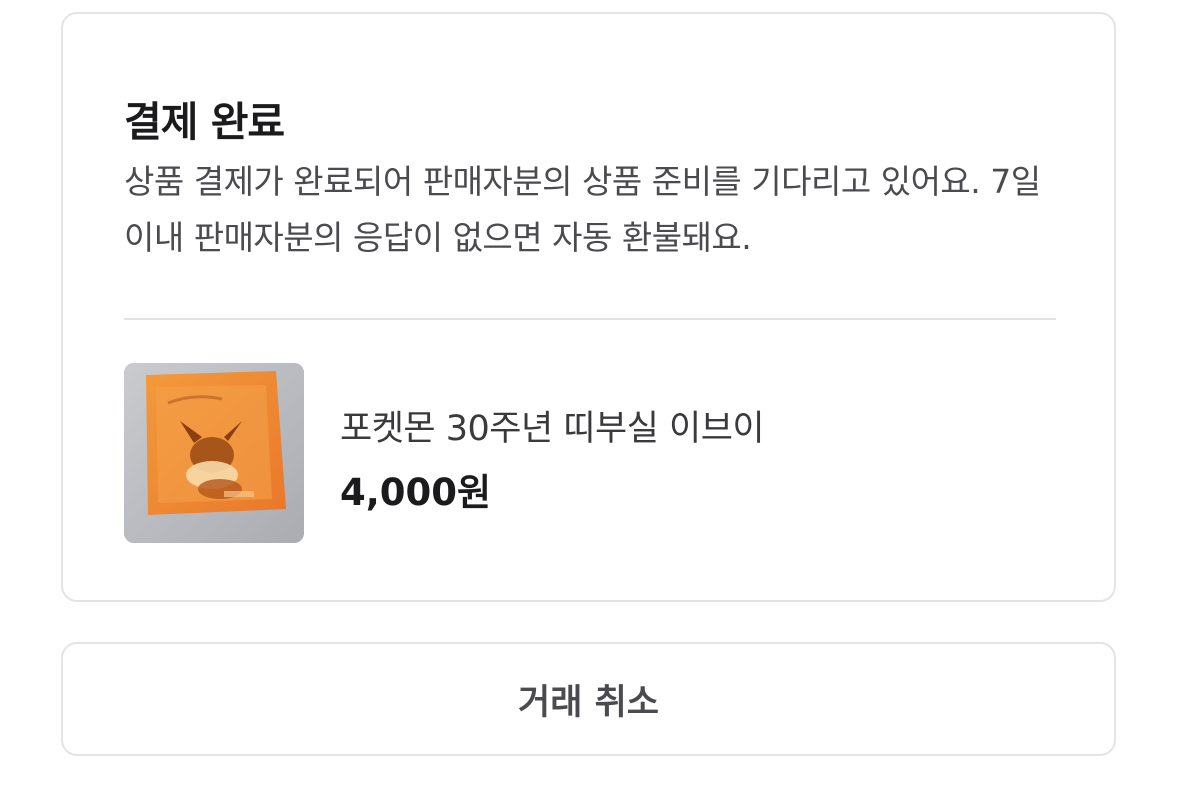 The width and height of the screenshot is (1179, 794). What do you see at coordinates (590, 319) in the screenshot?
I see `divider` at bounding box center [590, 319].